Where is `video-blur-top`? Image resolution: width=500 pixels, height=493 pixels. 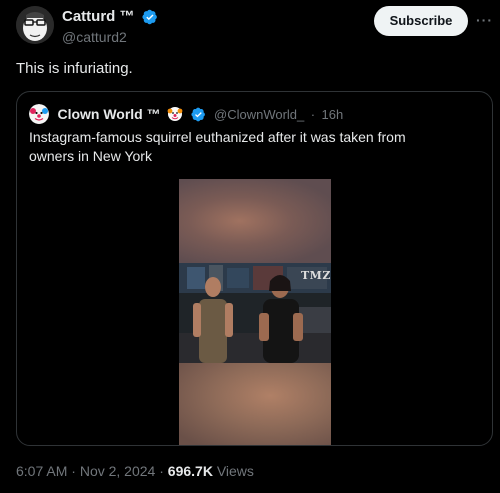 video-blur-top is located at coordinates (255, 221).